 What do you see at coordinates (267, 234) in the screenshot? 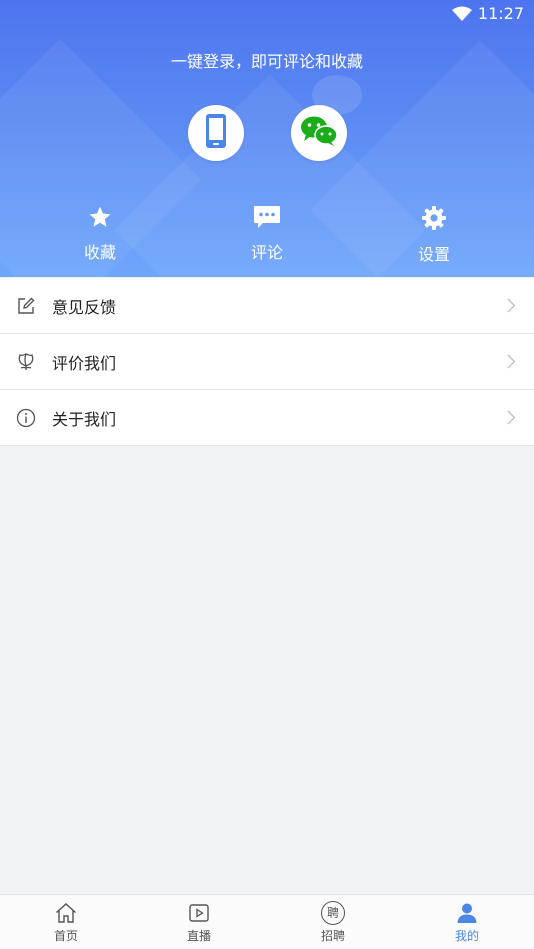
I see `comments-button: 评论` at bounding box center [267, 234].